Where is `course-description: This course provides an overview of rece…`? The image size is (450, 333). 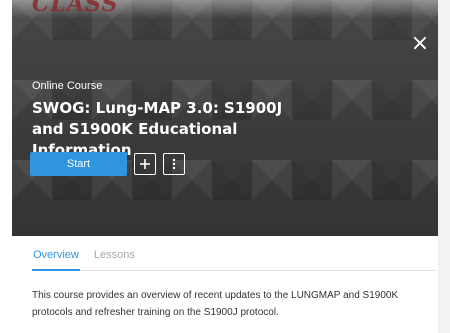
course-description: This course provides an overview of rece… is located at coordinates (215, 304).